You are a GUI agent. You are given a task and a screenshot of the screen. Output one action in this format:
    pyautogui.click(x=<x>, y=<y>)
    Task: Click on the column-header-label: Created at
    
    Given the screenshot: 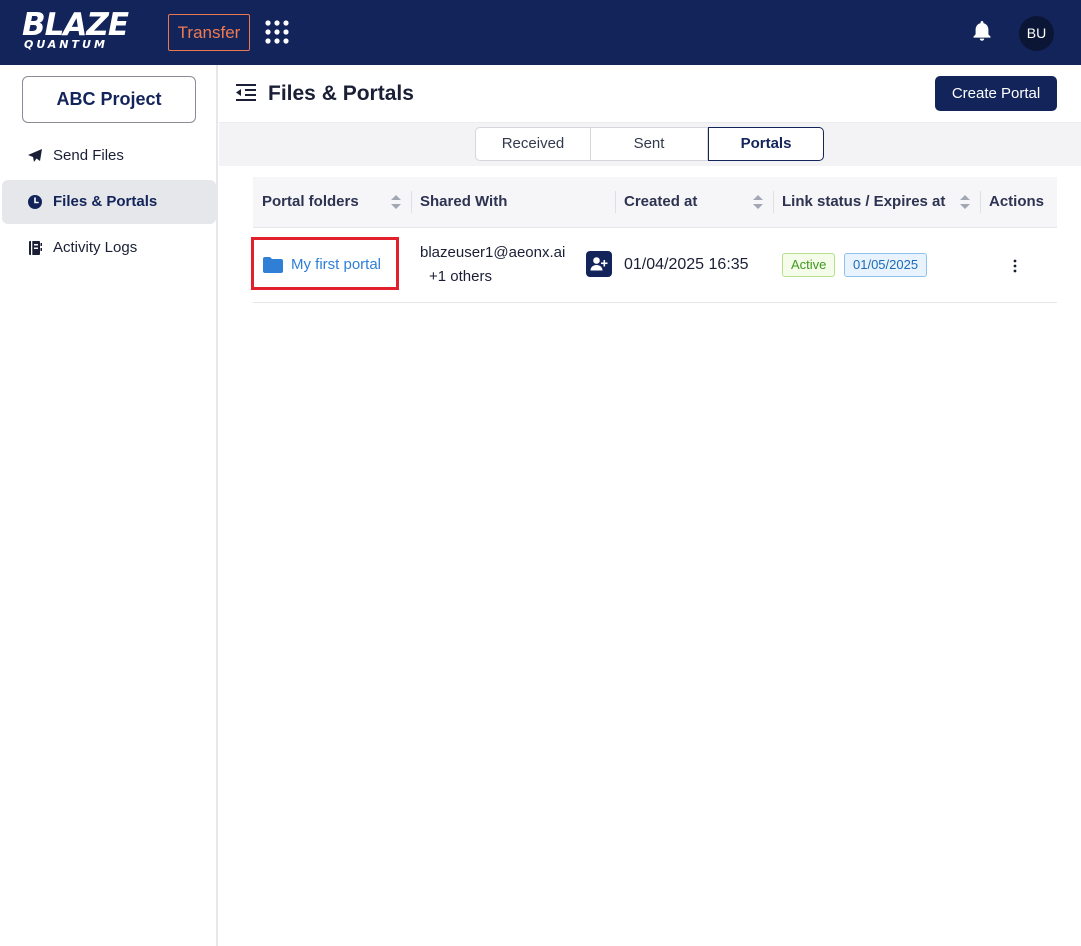 What is the action you would take?
    pyautogui.click(x=661, y=201)
    